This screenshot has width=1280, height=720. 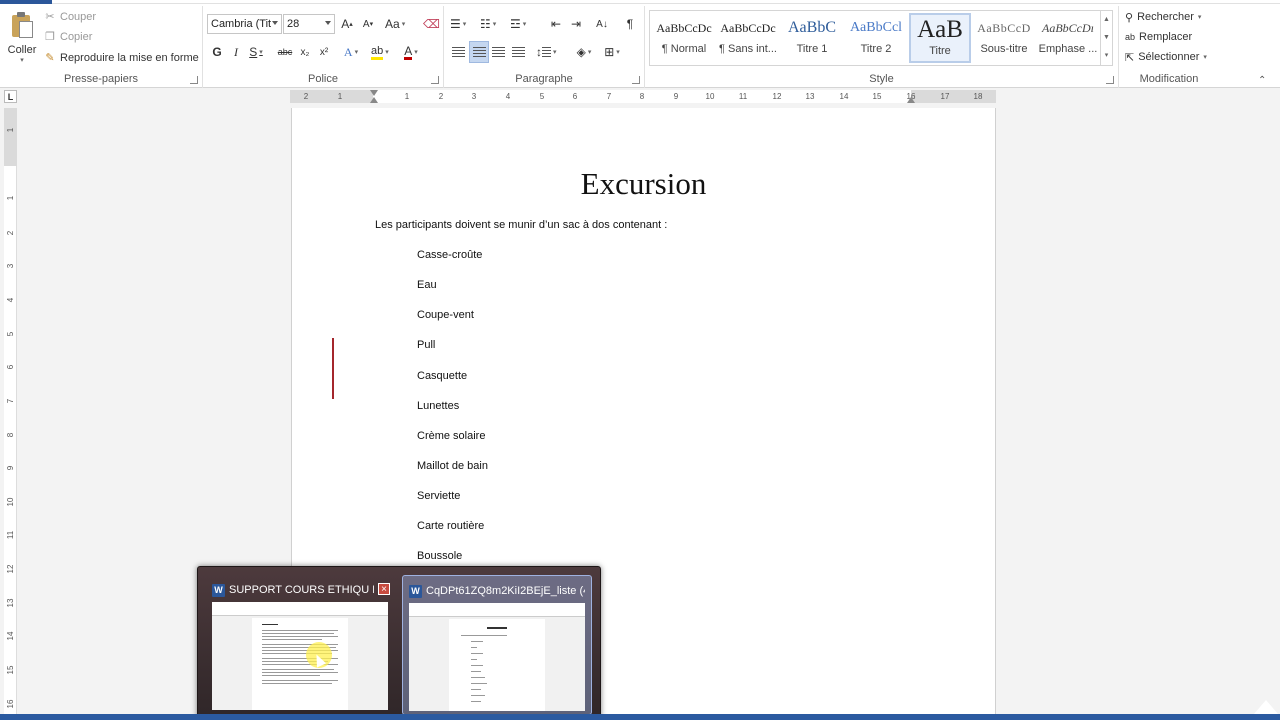 What do you see at coordinates (684, 28) in the screenshot?
I see `style-sample: AaBbCcDc` at bounding box center [684, 28].